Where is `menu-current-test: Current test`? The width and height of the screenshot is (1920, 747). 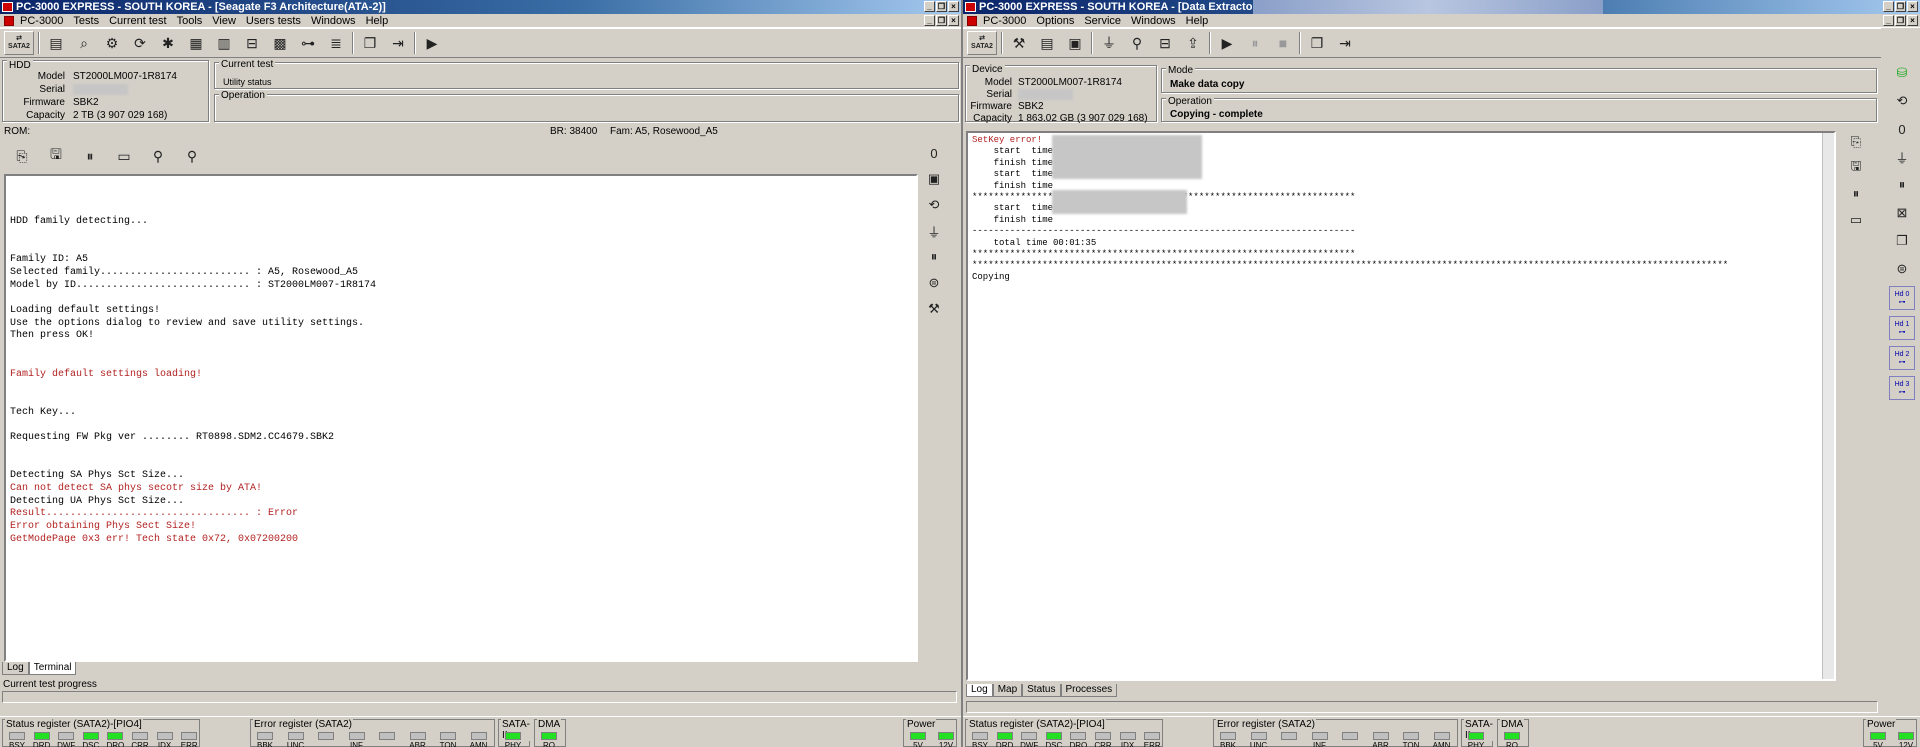 menu-current-test: Current test is located at coordinates (137, 21).